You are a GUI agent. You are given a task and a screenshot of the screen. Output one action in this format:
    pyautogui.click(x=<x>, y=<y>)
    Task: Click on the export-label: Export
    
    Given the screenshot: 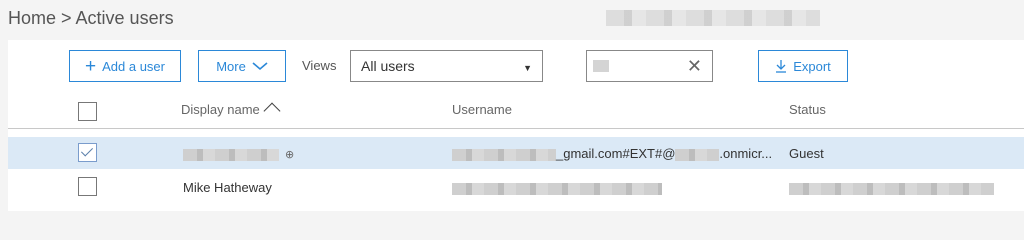 What is the action you would take?
    pyautogui.click(x=812, y=66)
    